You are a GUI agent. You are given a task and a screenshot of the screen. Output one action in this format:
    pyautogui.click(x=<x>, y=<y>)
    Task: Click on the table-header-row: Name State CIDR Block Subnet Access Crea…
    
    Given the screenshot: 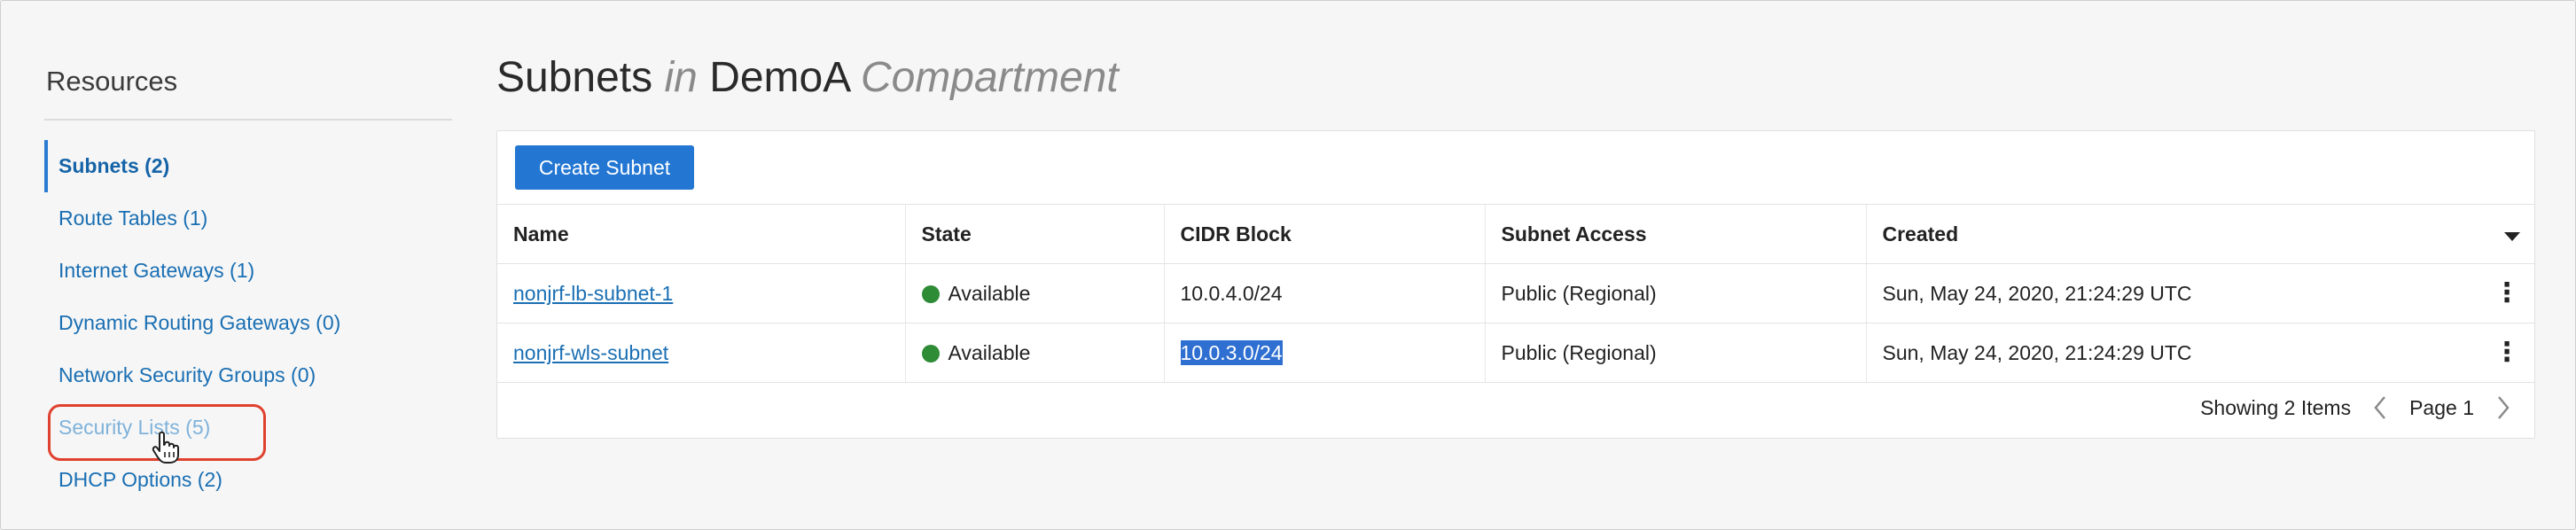 What is the action you would take?
    pyautogui.click(x=1515, y=234)
    